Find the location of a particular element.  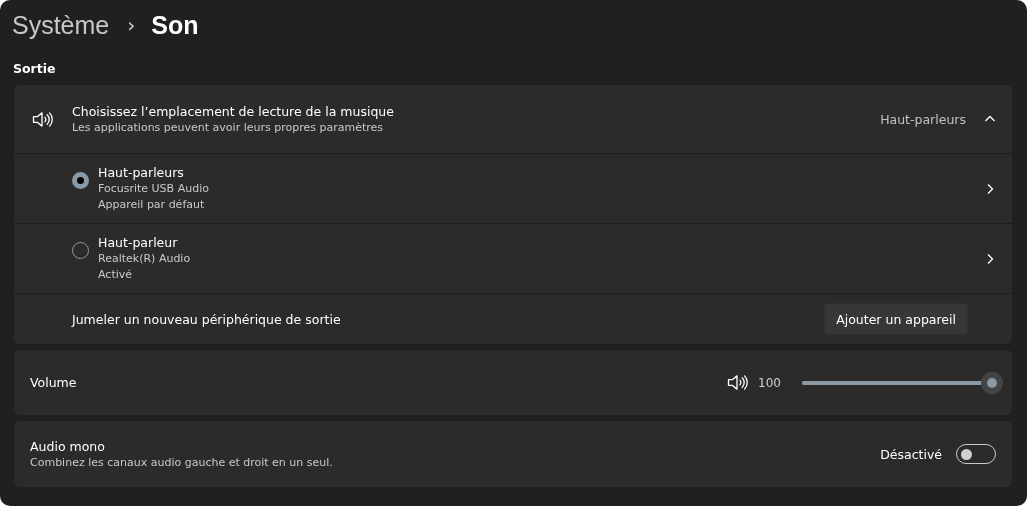

device-detail: Focusrite USB Audio is located at coordinates (154, 189).